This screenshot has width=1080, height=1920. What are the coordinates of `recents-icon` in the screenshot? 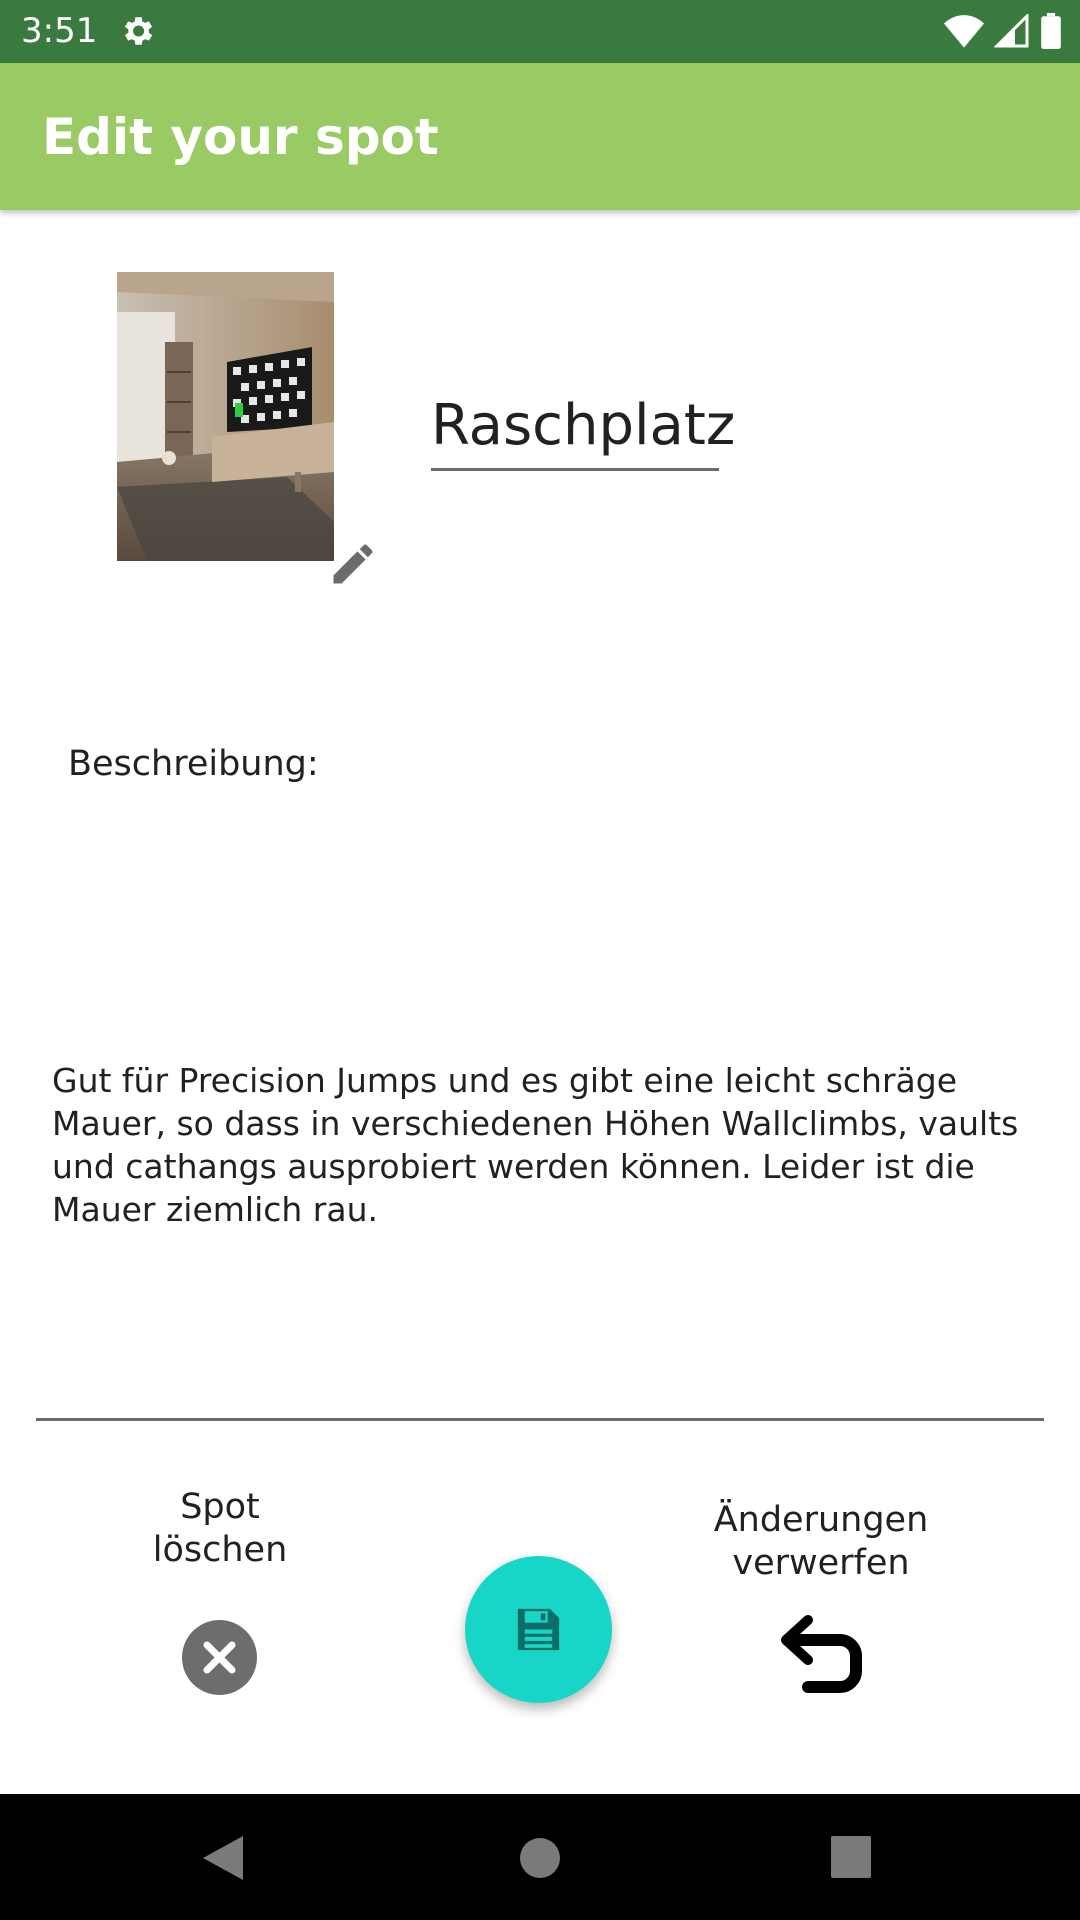 It's located at (851, 1857).